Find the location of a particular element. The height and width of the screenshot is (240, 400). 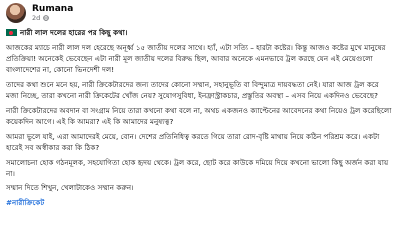

post-subline: 2d is located at coordinates (52, 18).